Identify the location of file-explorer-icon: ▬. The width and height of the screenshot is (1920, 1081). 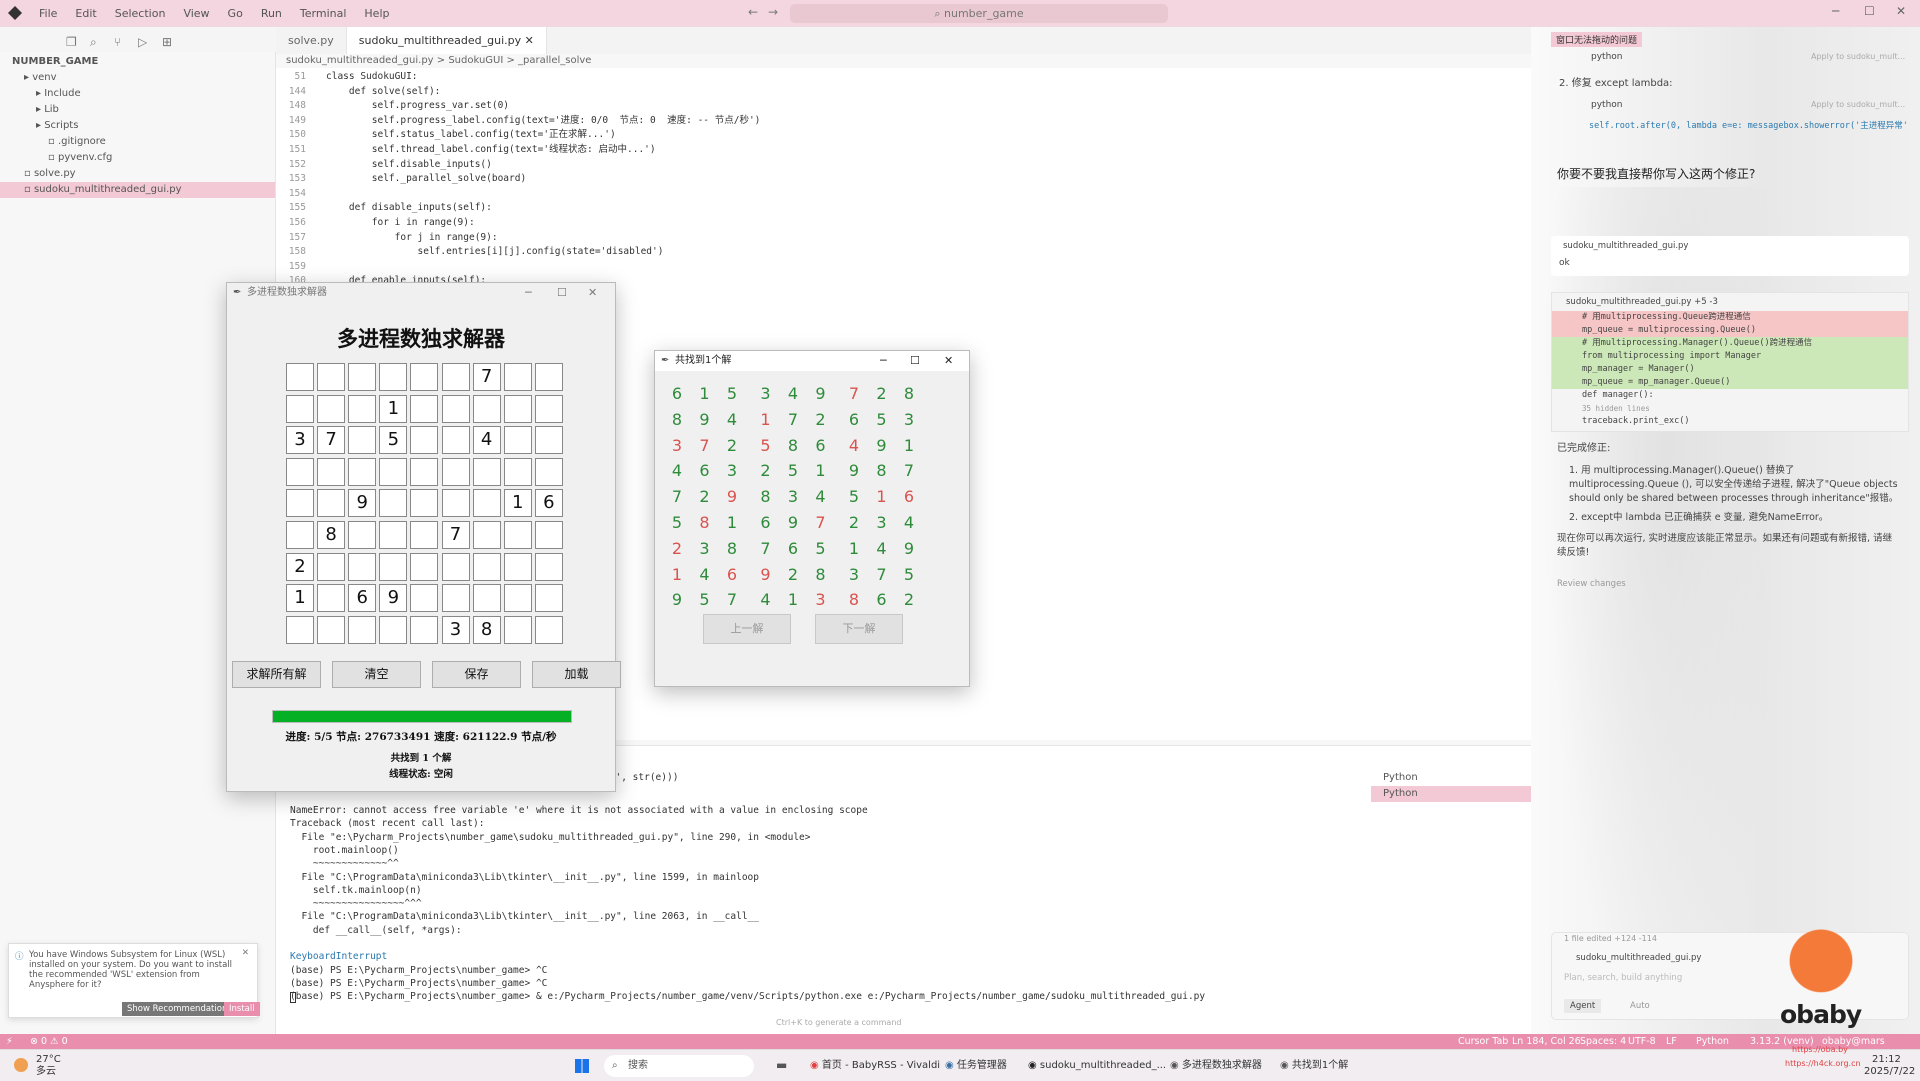
(781, 1065).